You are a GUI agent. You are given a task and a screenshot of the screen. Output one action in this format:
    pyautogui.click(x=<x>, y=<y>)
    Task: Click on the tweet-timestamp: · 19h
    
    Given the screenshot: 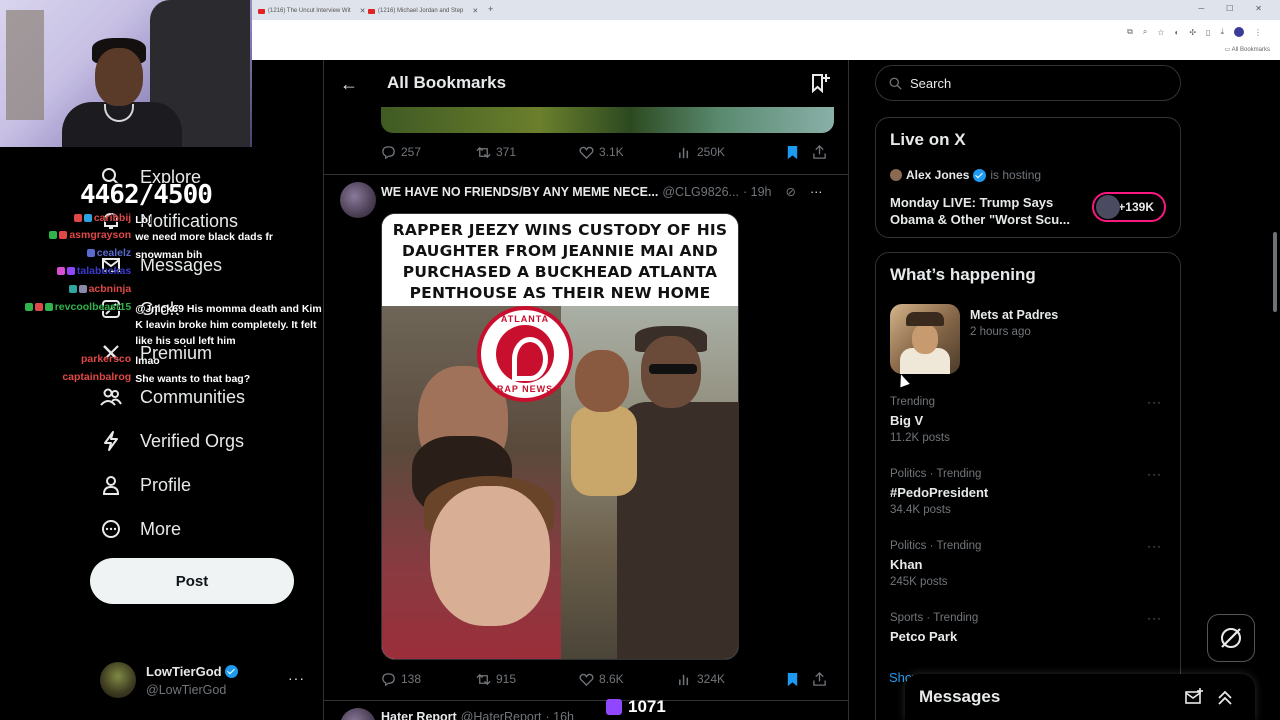 What is the action you would take?
    pyautogui.click(x=757, y=192)
    